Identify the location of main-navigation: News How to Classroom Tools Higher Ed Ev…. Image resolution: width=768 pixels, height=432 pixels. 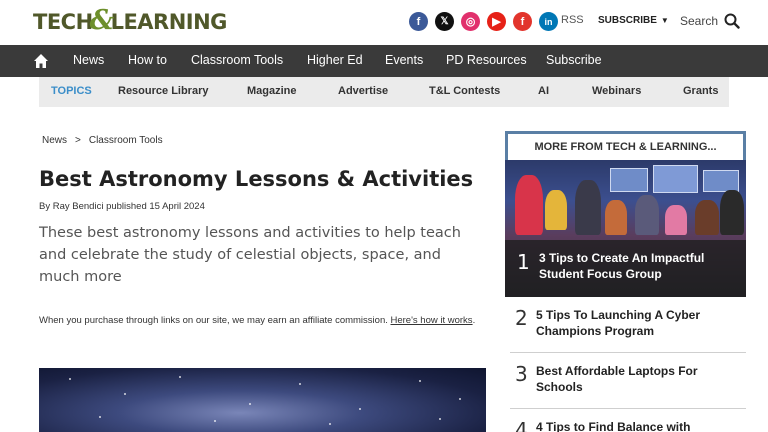
(384, 61).